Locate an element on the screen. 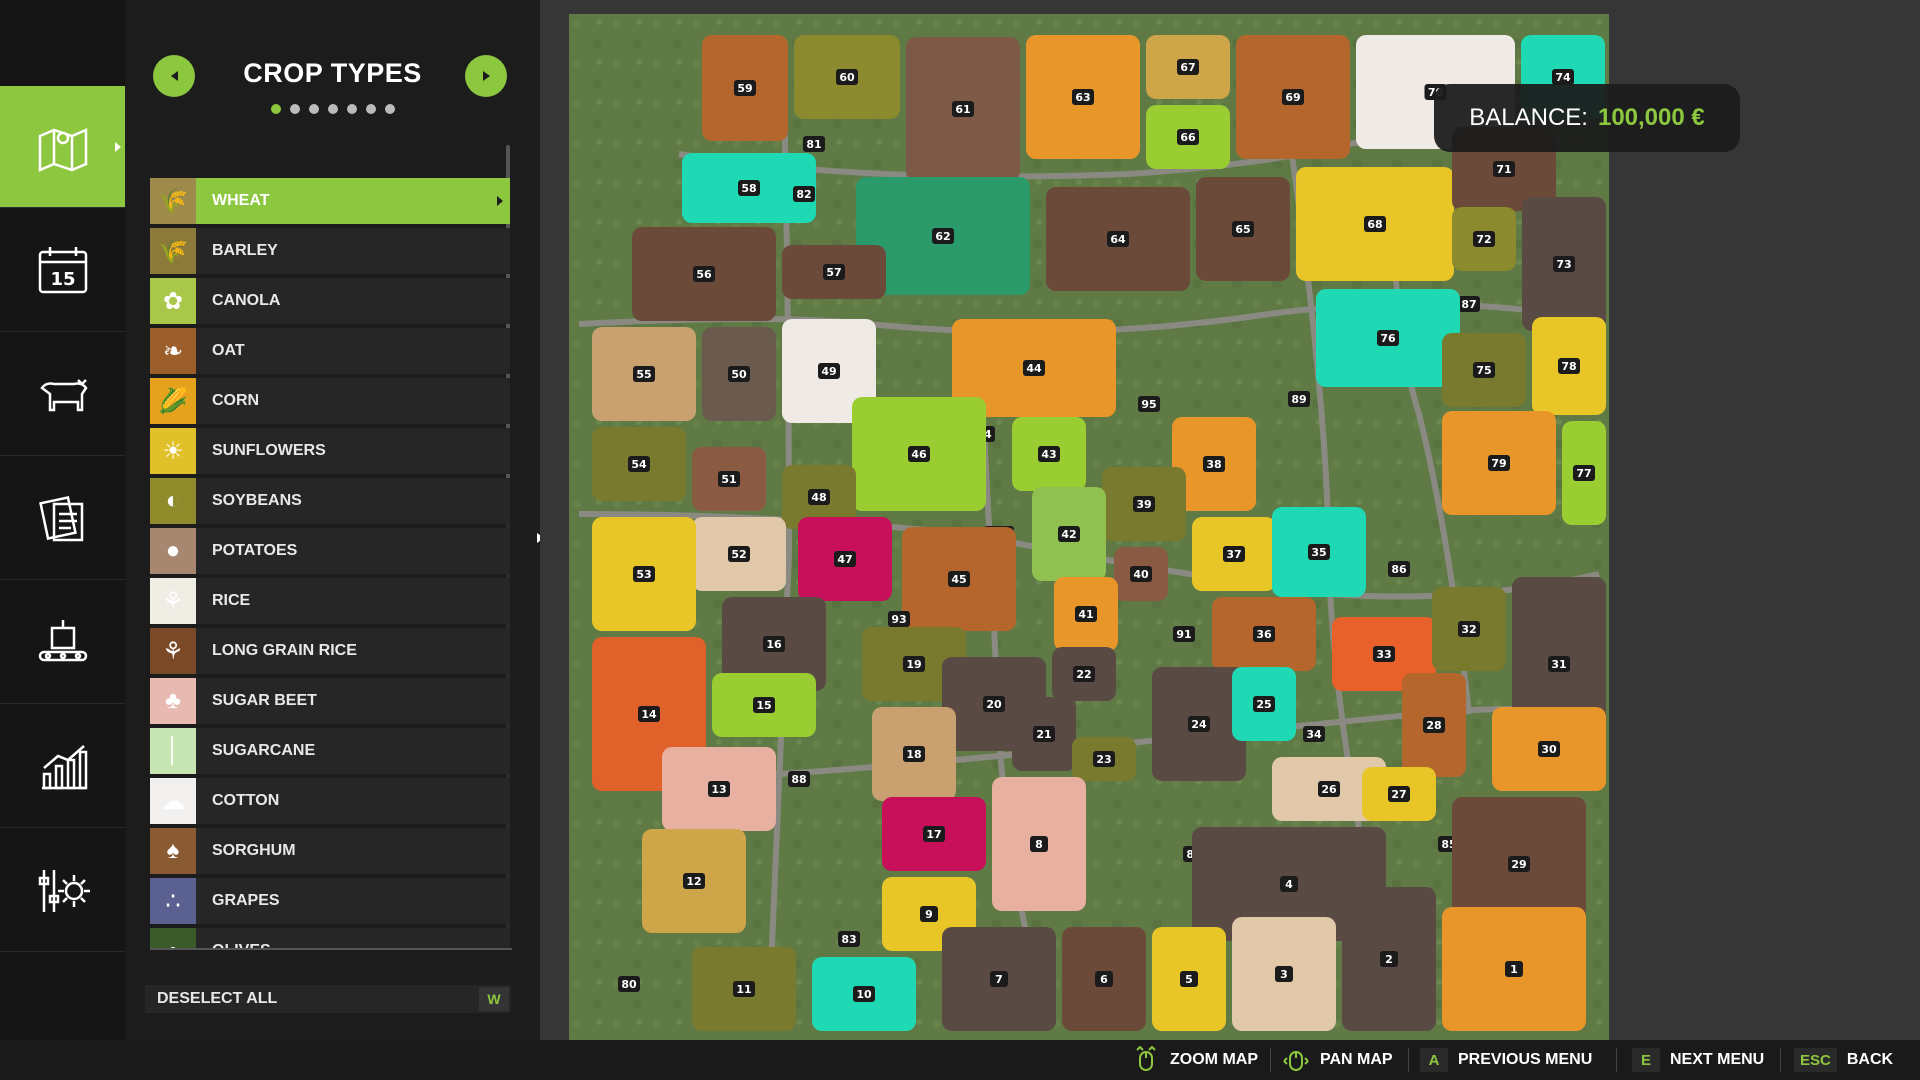 The width and height of the screenshot is (1920, 1080). field: 47 is located at coordinates (845, 559).